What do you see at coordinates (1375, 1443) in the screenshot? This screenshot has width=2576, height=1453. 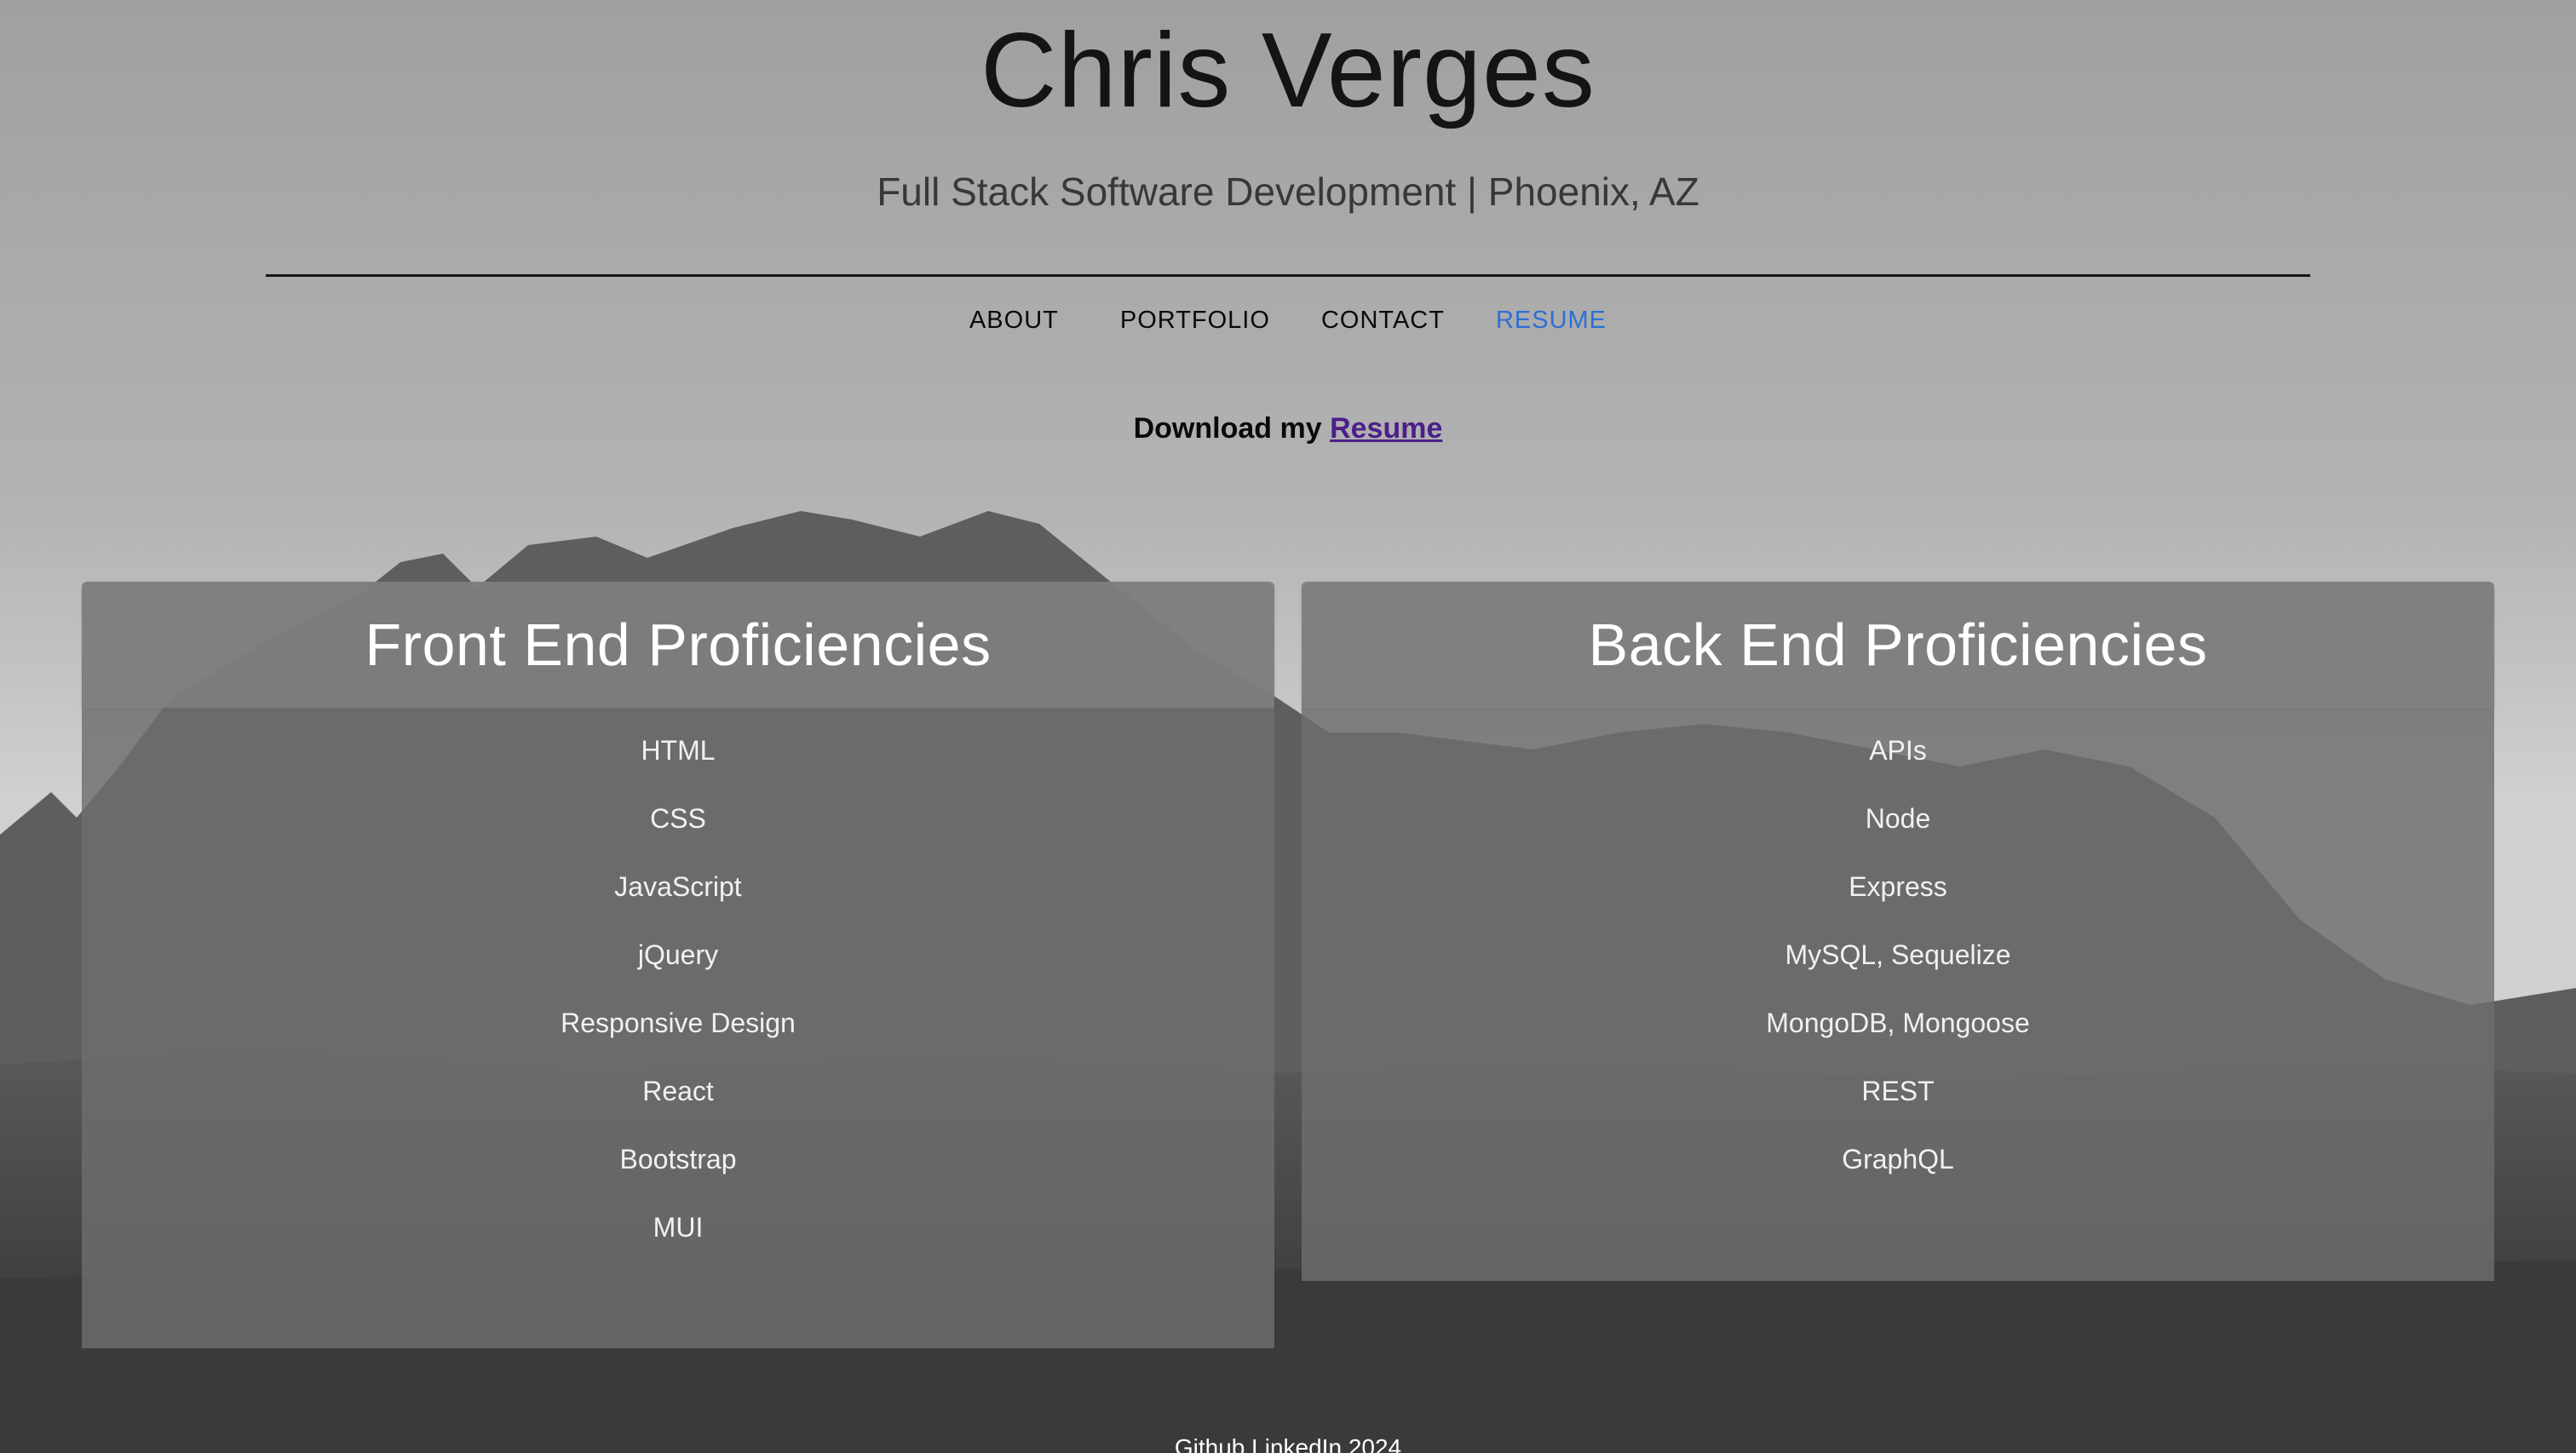 I see `footer-year: 2024` at bounding box center [1375, 1443].